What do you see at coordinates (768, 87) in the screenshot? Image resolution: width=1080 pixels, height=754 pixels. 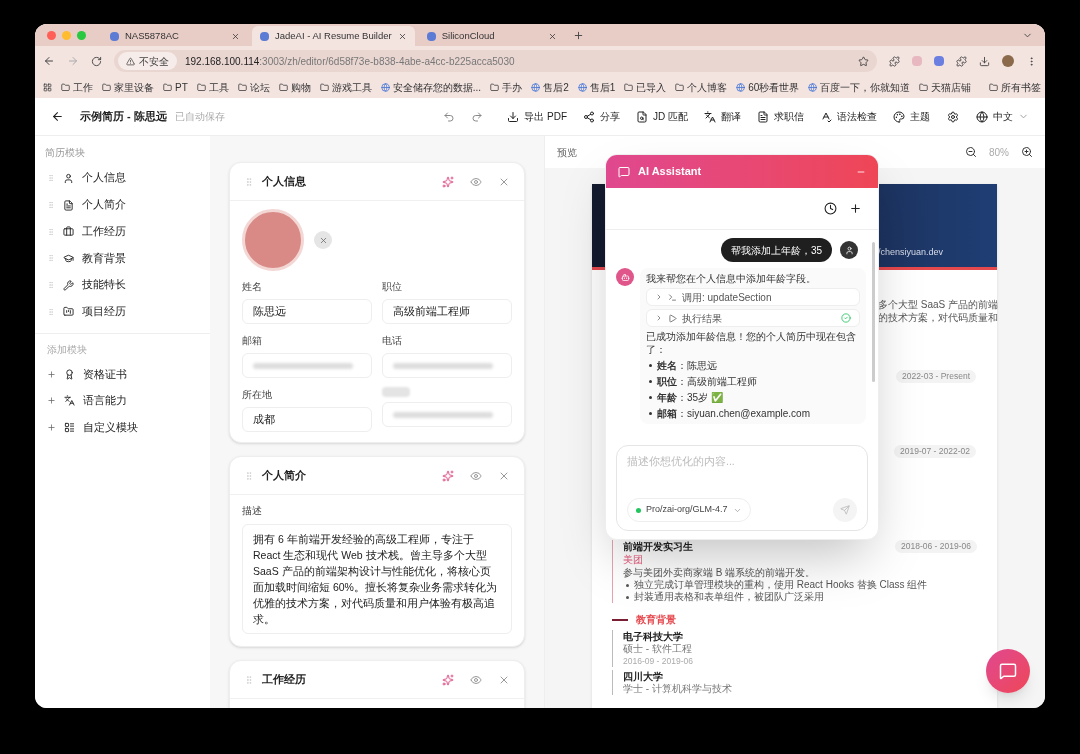 I see `bookmark: 60秒看世界` at bounding box center [768, 87].